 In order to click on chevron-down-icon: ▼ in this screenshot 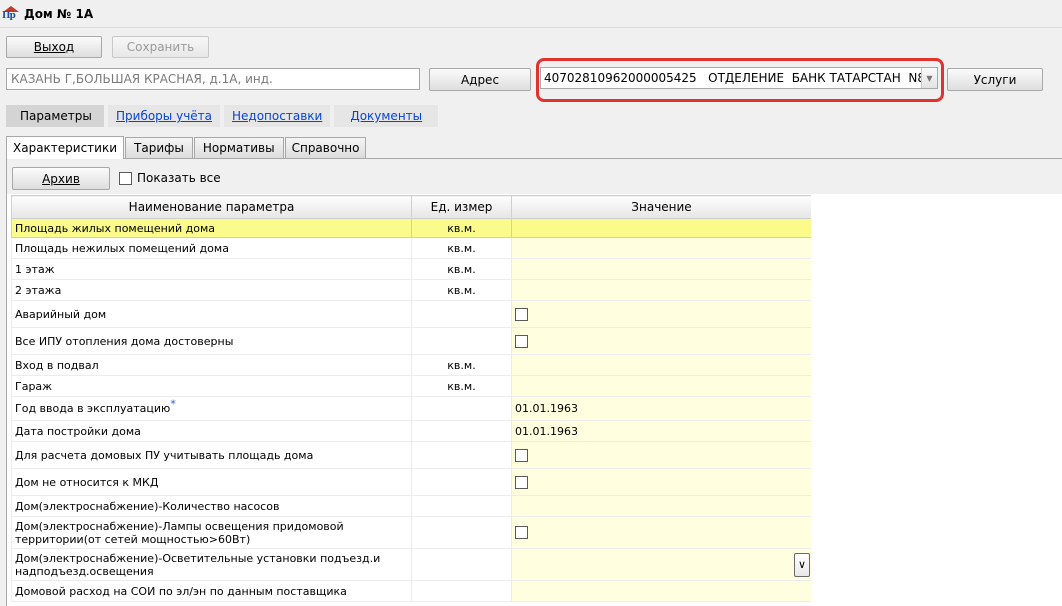, I will do `click(929, 78)`.